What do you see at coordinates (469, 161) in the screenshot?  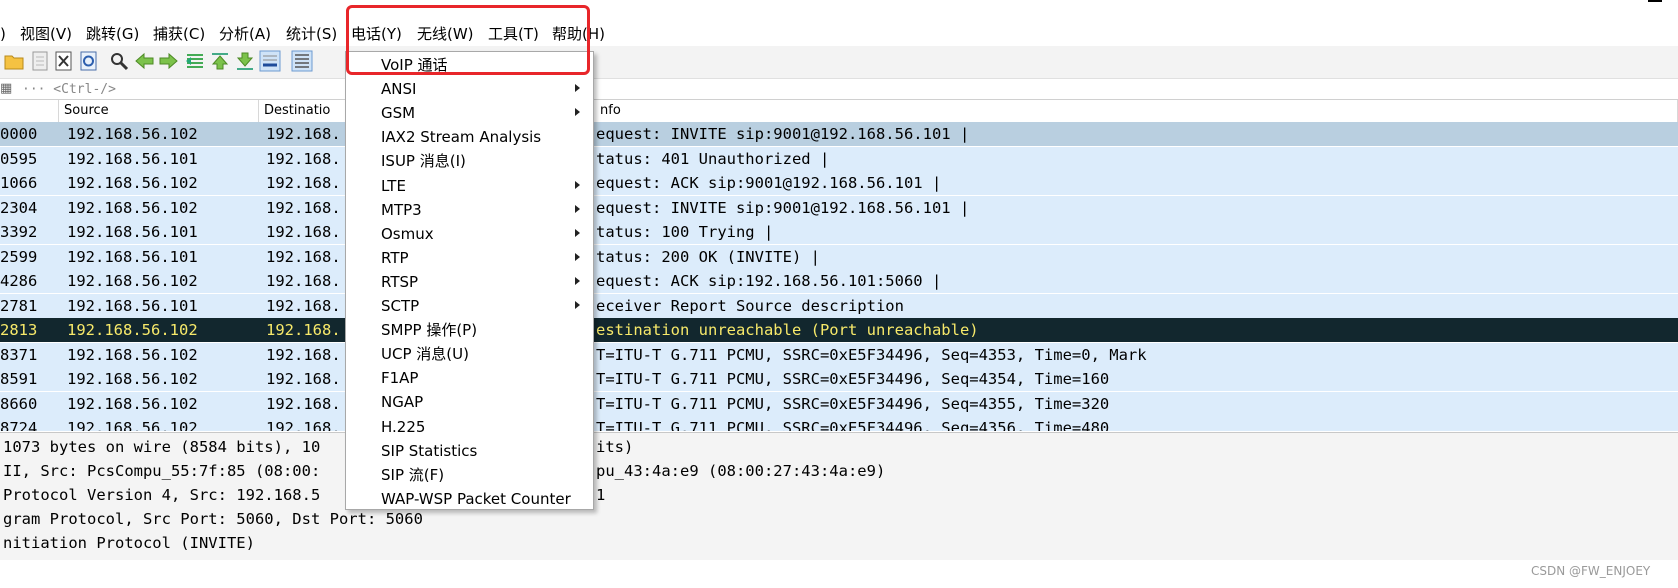 I see `telephony-menu-item-isup-i: ISUP 消息(I)` at bounding box center [469, 161].